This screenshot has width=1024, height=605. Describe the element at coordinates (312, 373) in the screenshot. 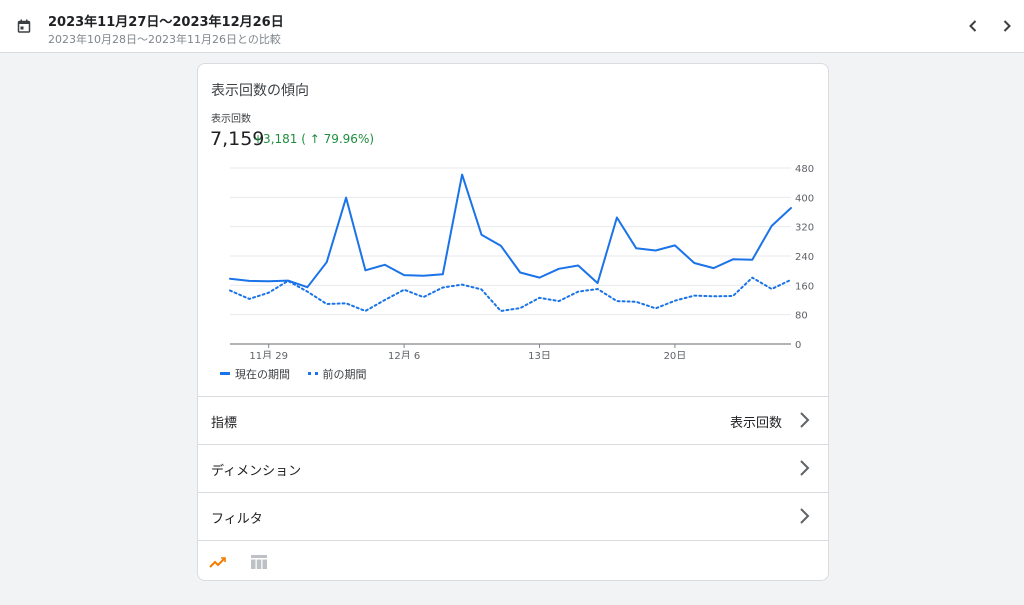

I see `dotted-line-swatch` at that location.